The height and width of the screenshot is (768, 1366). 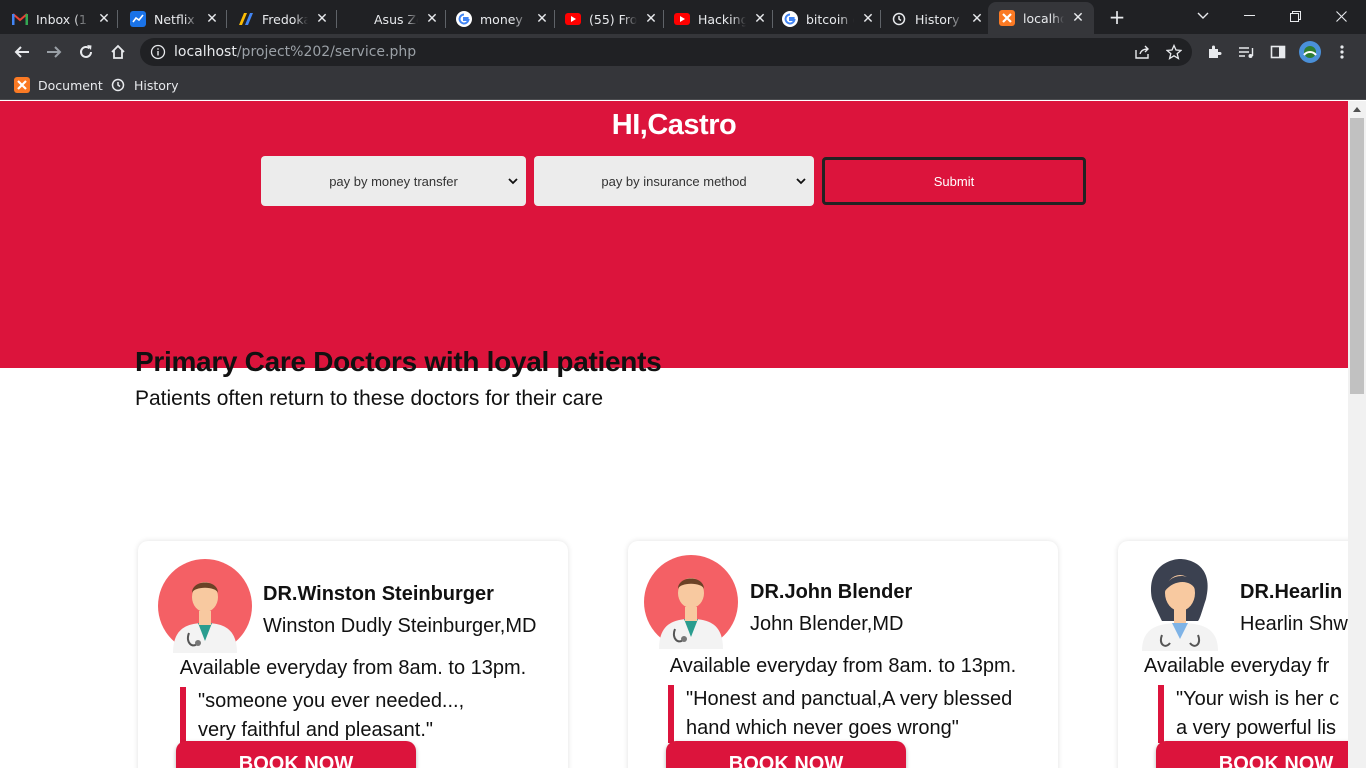 I want to click on tab-fredoka: Fredoka ✕, so click(x=284, y=19).